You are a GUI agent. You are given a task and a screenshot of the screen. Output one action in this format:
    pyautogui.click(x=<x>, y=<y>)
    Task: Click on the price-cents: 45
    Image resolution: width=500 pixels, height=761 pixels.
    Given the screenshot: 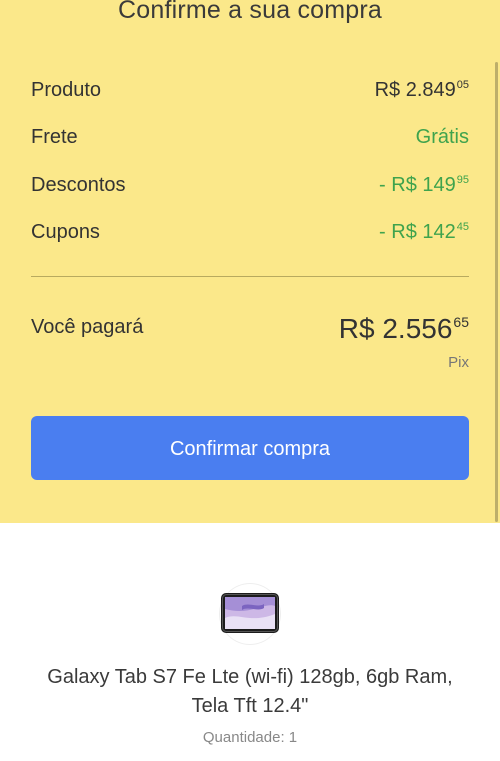 What is the action you would take?
    pyautogui.click(x=462, y=227)
    